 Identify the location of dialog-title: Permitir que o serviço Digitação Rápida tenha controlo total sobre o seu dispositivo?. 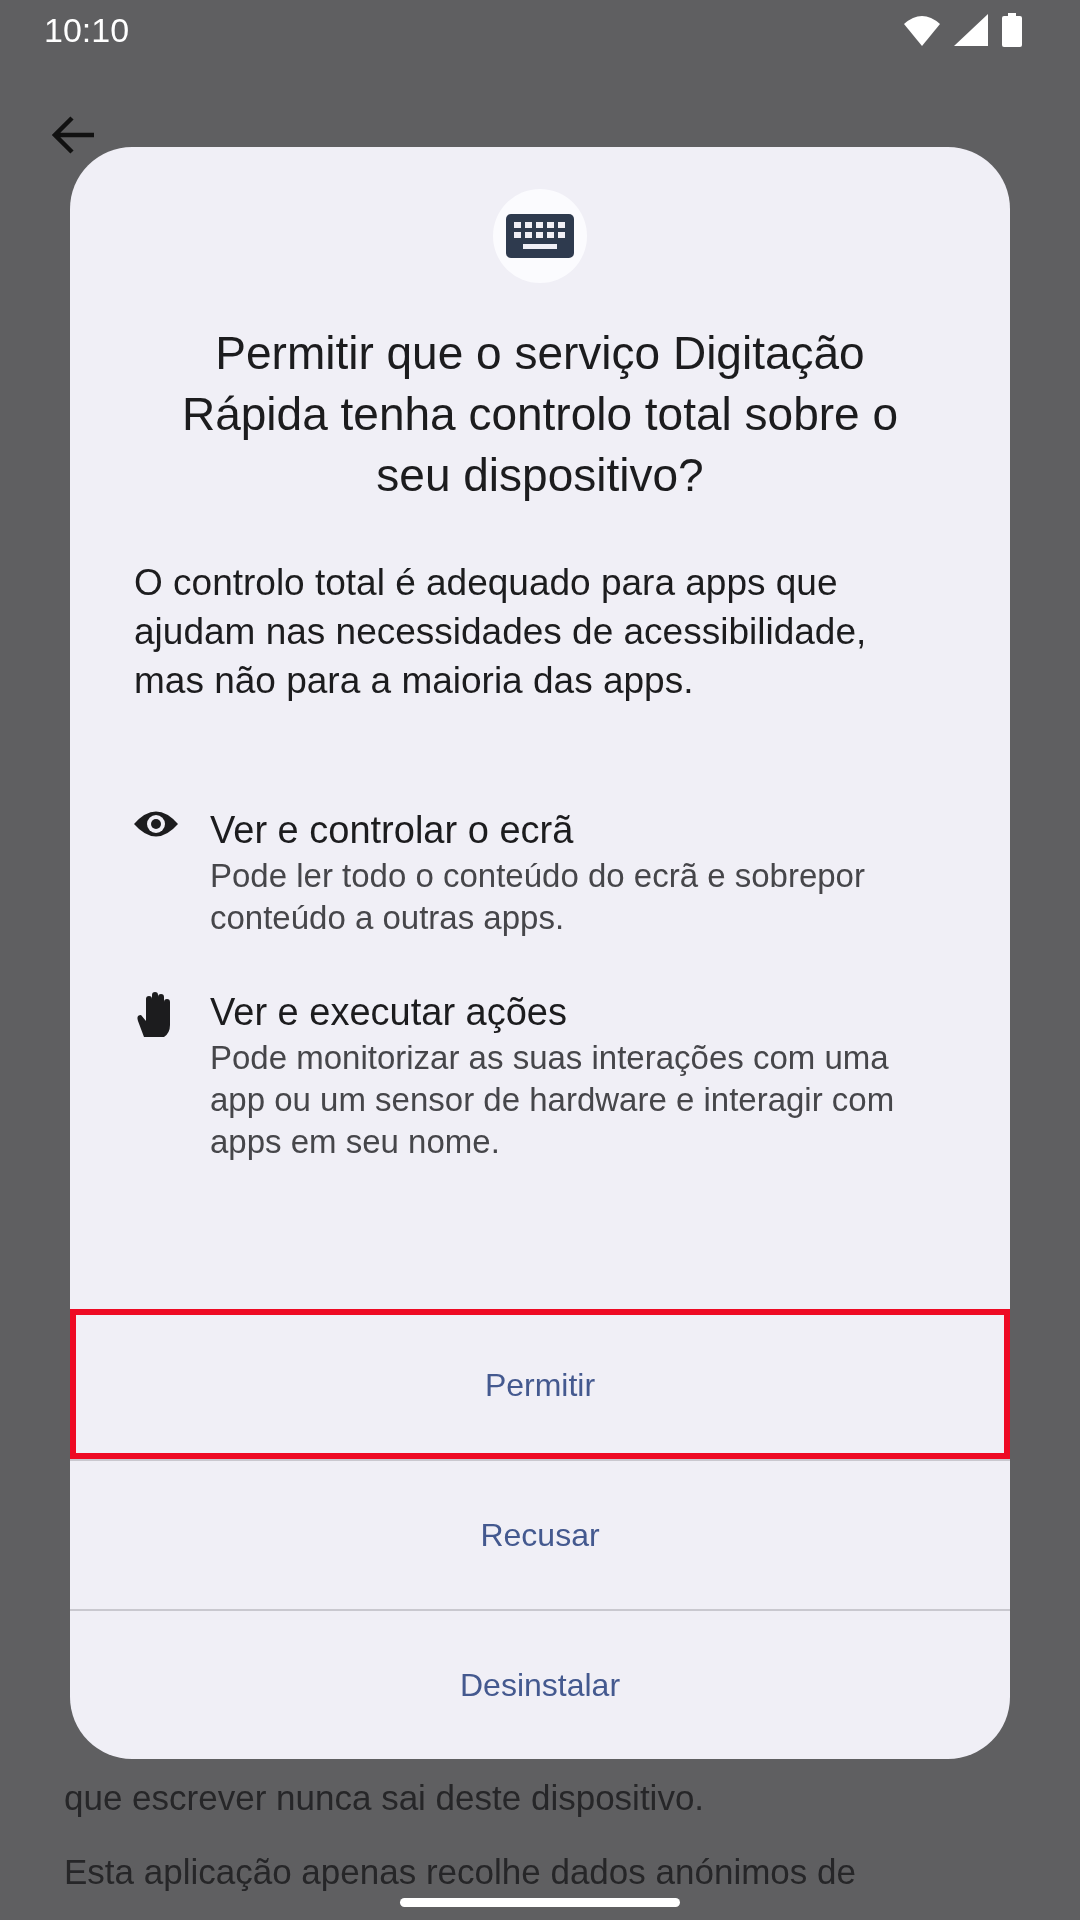
(539, 414).